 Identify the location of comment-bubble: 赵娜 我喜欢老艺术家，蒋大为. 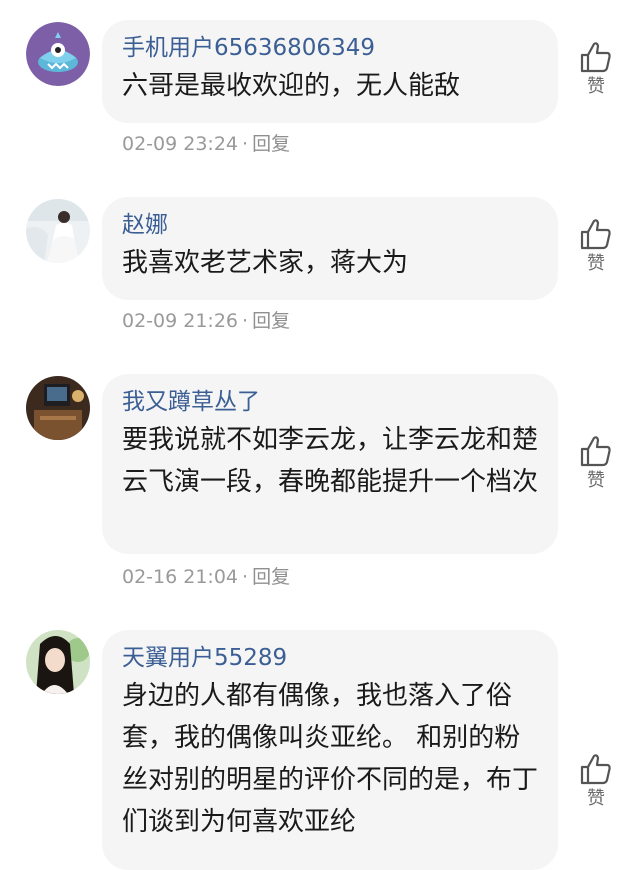
(330, 248).